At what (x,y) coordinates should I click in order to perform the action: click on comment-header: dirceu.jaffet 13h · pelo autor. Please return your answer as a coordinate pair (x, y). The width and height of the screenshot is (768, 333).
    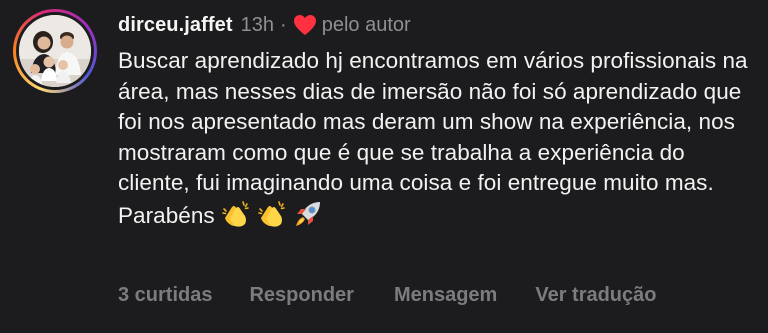
    Looking at the image, I should click on (264, 25).